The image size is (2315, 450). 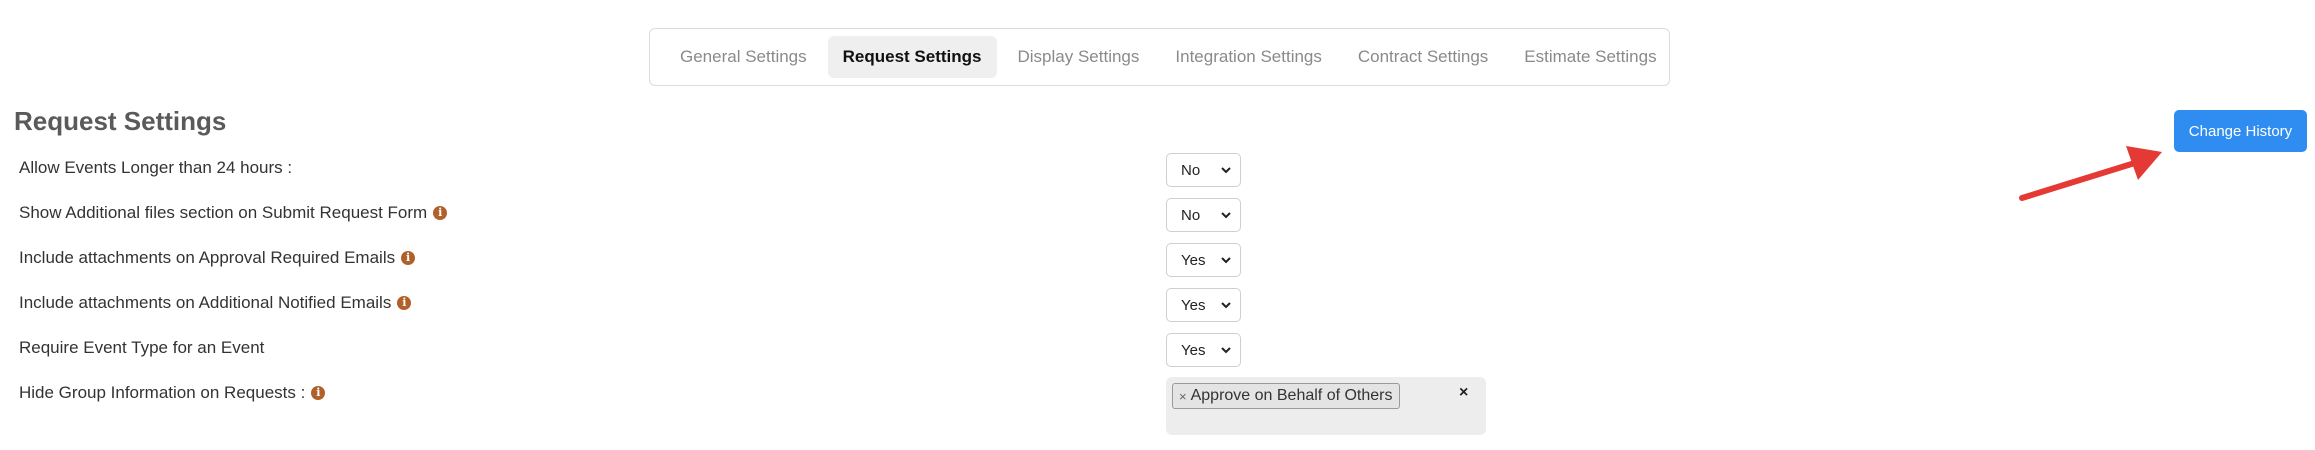 What do you see at coordinates (1079, 57) in the screenshot?
I see `tab-display-settings: Display Settings` at bounding box center [1079, 57].